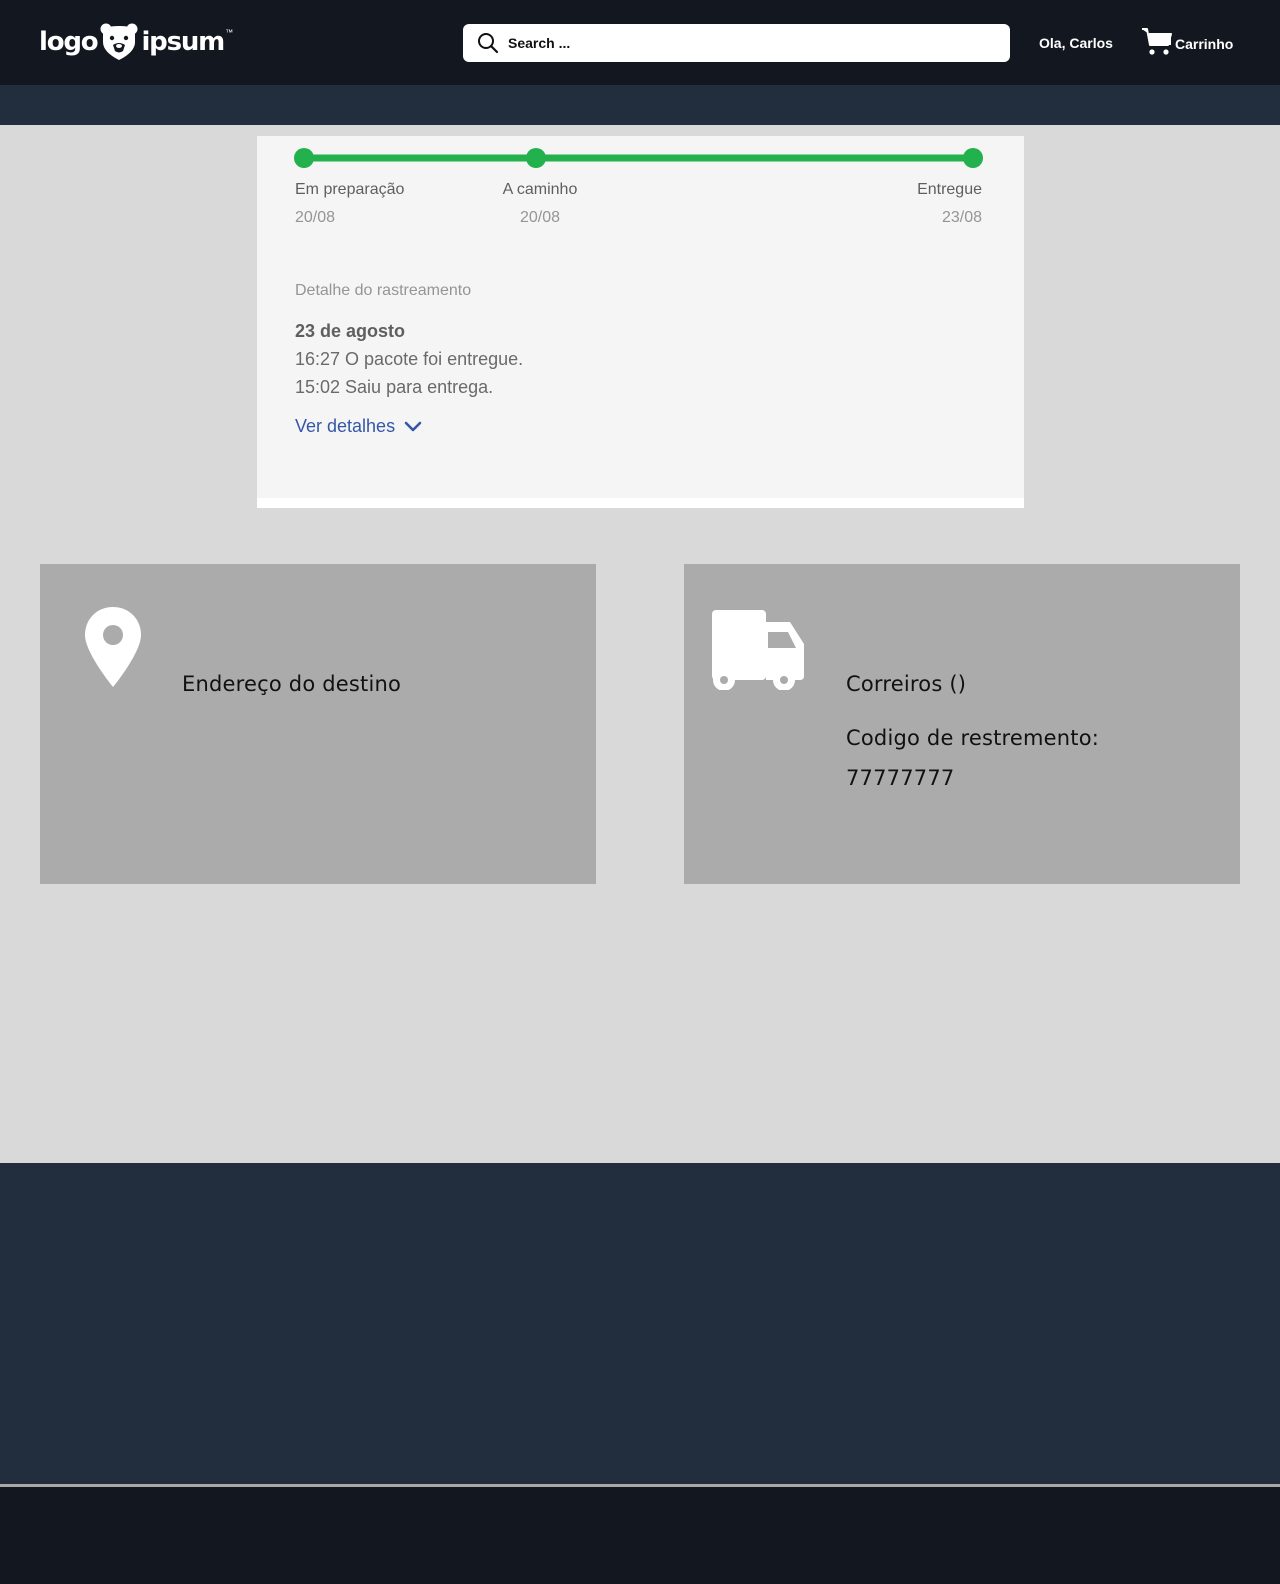 The height and width of the screenshot is (1584, 1280). What do you see at coordinates (488, 43) in the screenshot?
I see `search-icon` at bounding box center [488, 43].